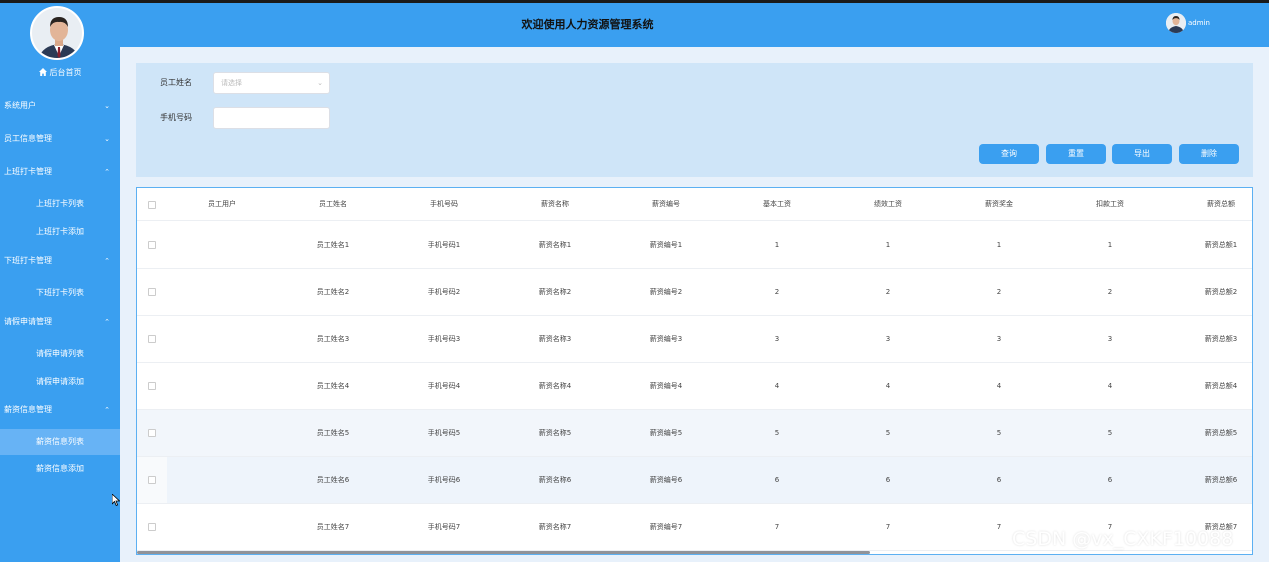 Image resolution: width=1269 pixels, height=562 pixels. I want to click on username: admin, so click(1199, 23).